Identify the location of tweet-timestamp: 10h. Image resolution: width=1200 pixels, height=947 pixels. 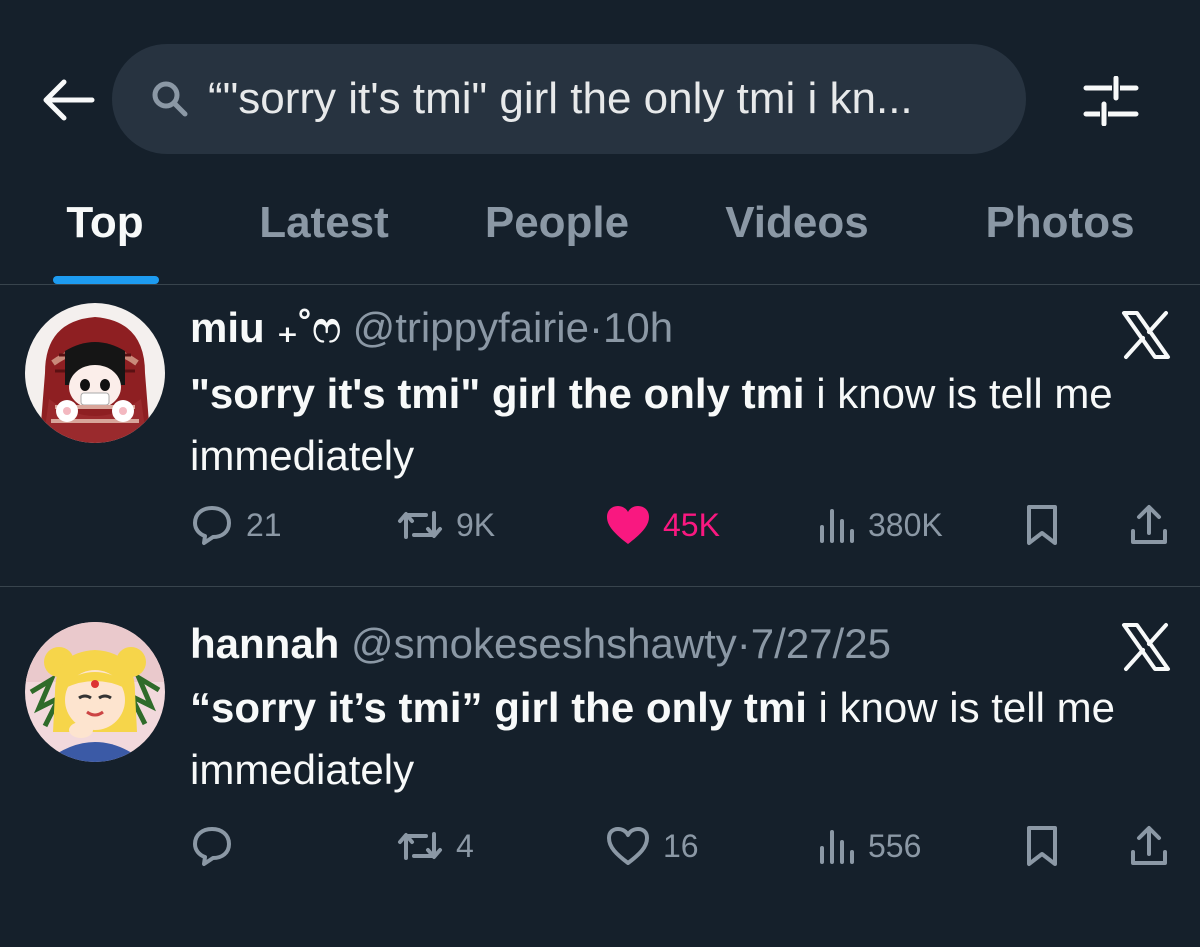
(638, 327).